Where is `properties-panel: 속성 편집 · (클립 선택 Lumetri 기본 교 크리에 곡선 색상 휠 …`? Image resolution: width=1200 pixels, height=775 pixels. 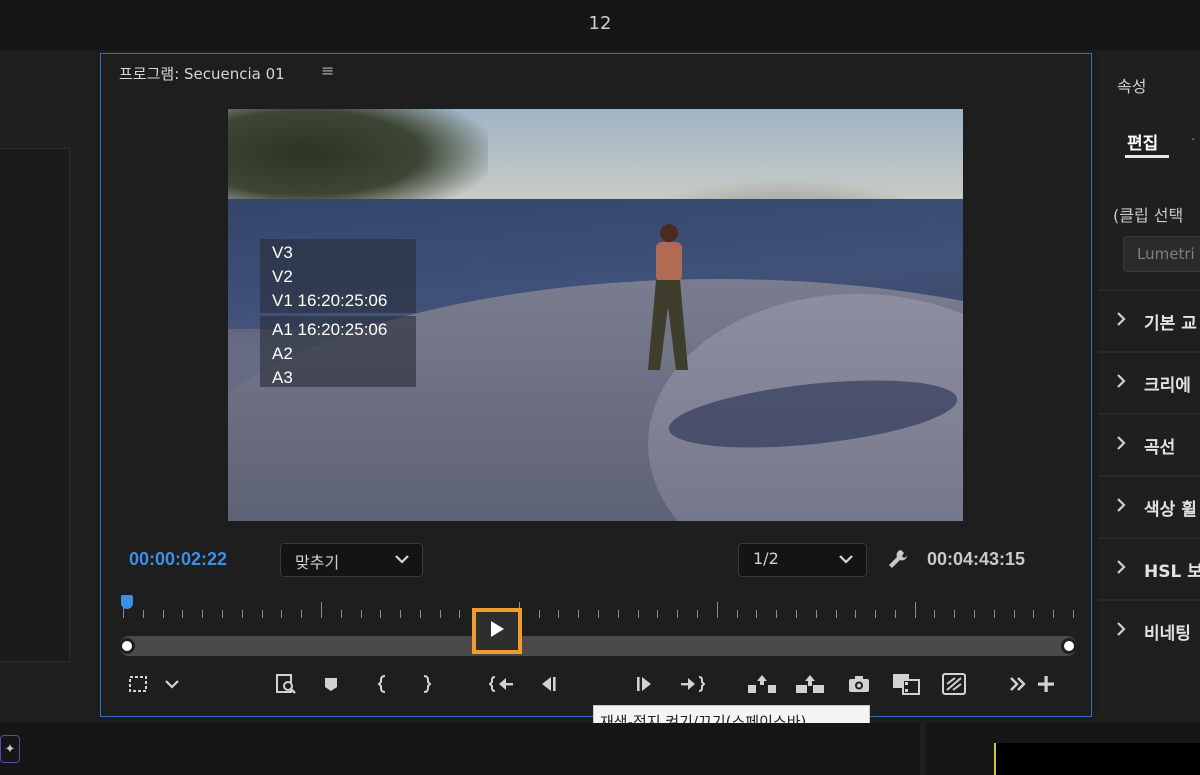 properties-panel: 속성 편집 · (클립 선택 Lumetri 기본 교 크리에 곡선 색상 휠 … is located at coordinates (1149, 385).